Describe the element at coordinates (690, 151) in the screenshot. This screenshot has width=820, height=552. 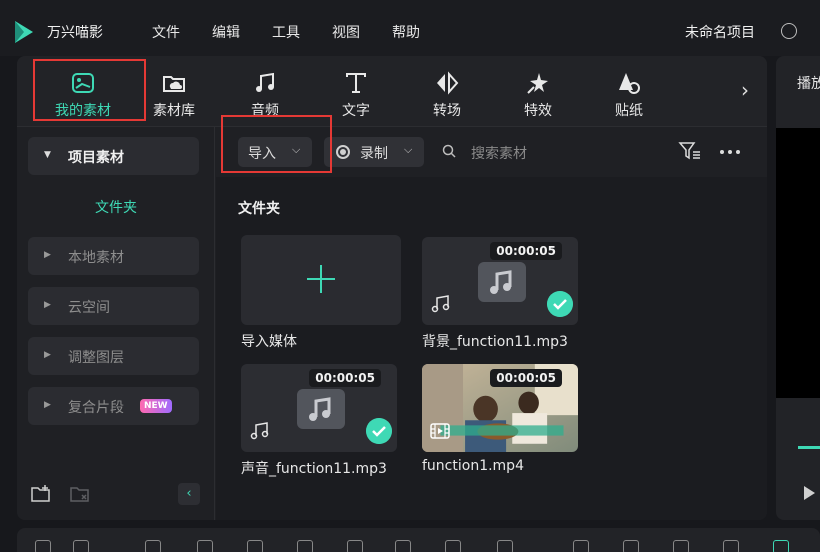
I see `filter-icon` at that location.